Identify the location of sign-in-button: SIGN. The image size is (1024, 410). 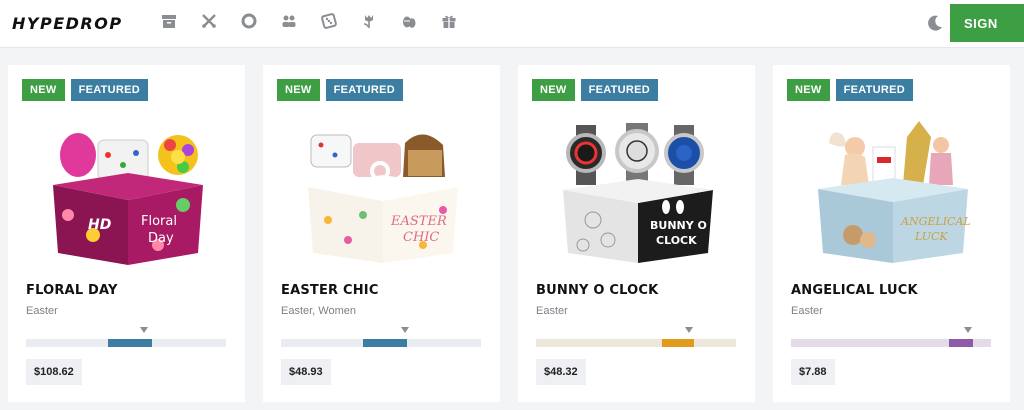
(987, 23).